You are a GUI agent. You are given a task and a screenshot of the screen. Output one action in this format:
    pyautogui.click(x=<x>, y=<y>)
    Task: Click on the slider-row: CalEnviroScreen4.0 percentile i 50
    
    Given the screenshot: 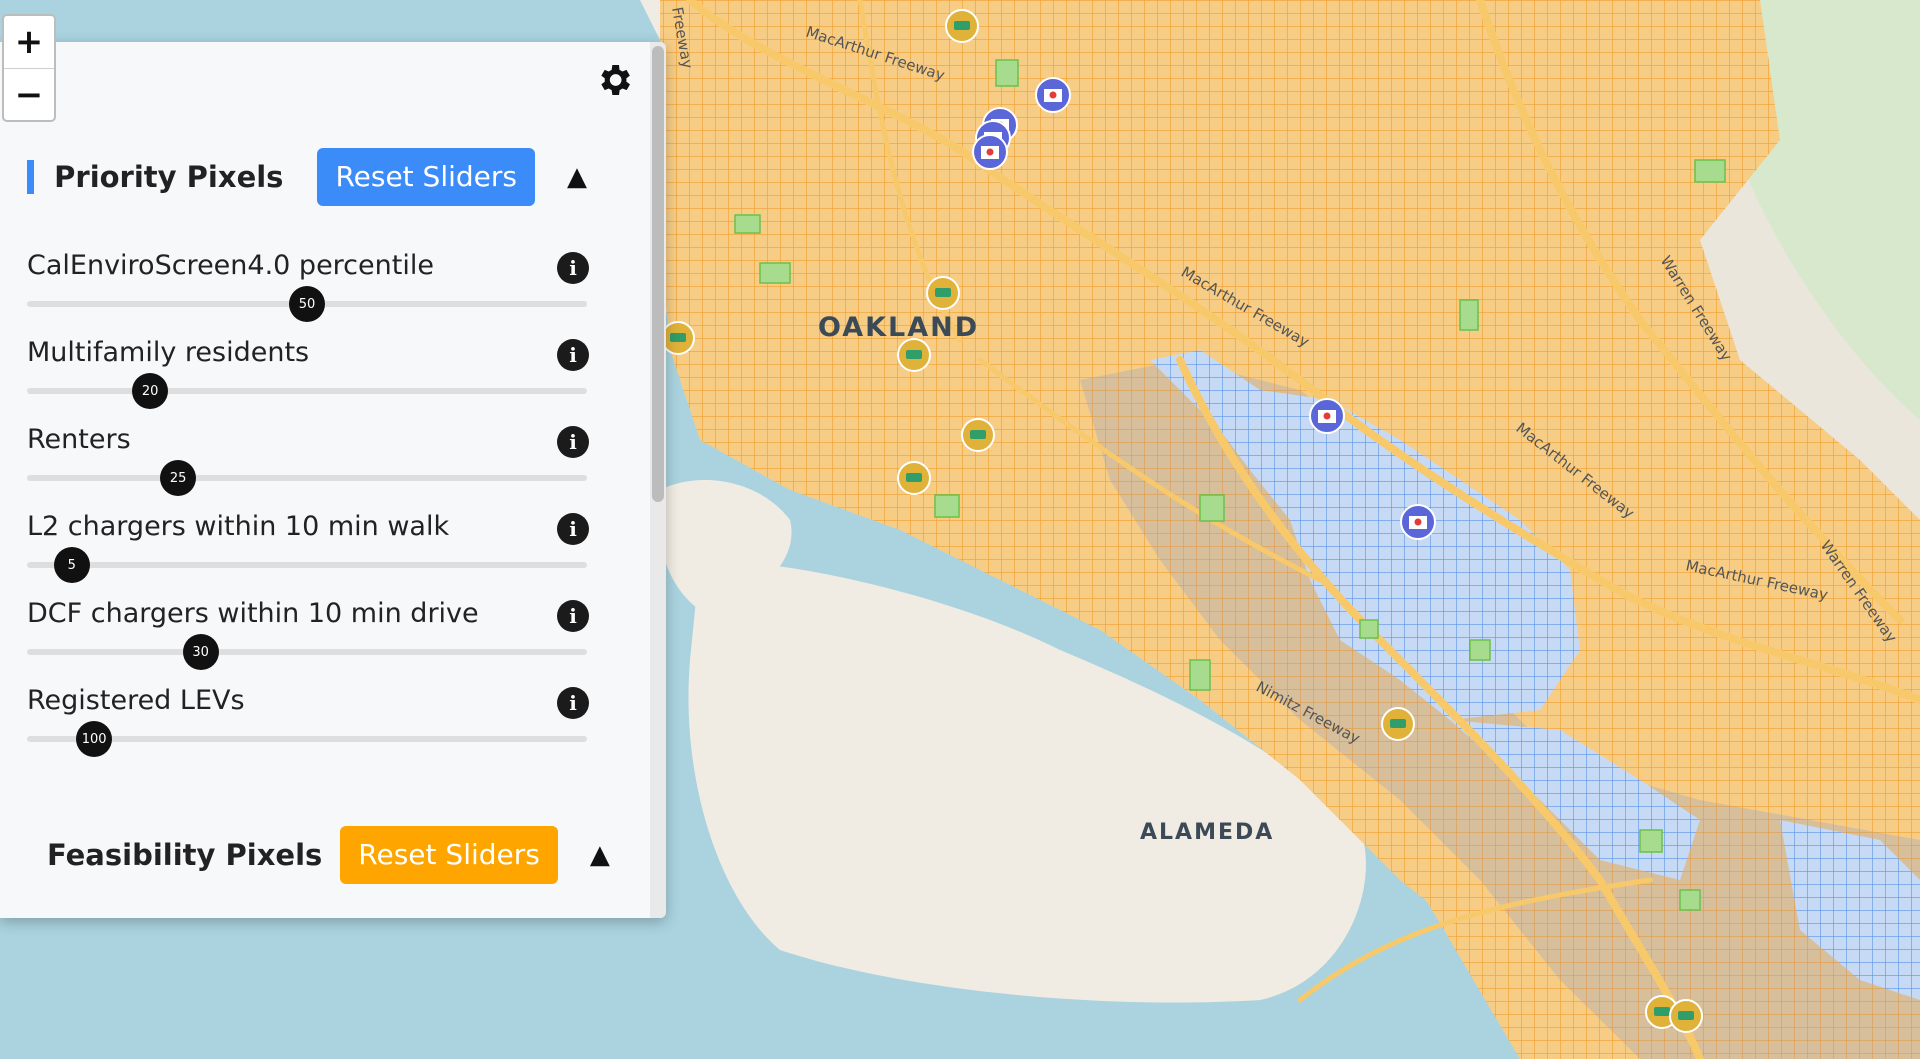 What is the action you would take?
    pyautogui.click(x=308, y=293)
    